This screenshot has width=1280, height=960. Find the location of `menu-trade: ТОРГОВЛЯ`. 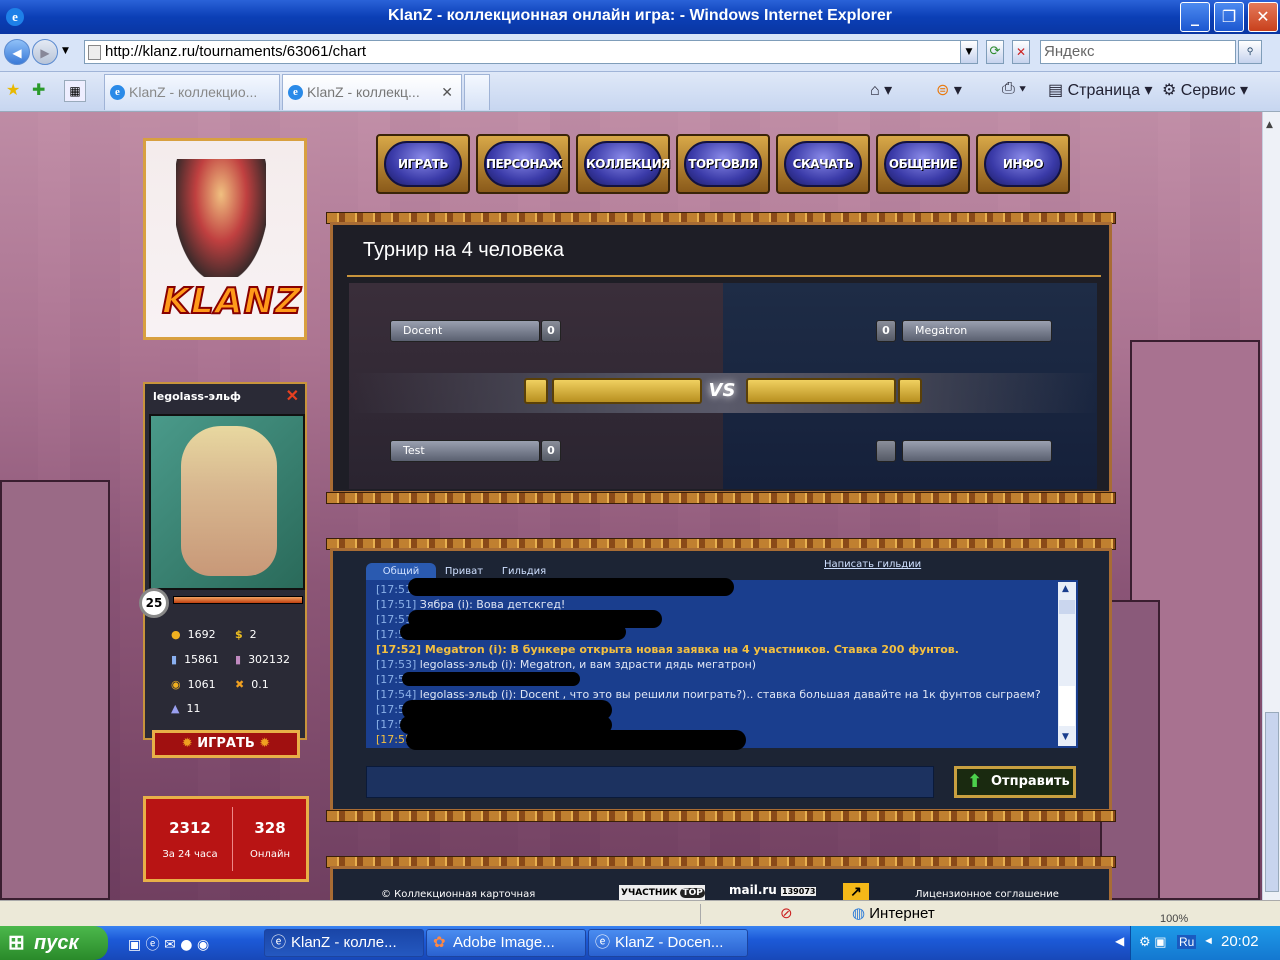

menu-trade: ТОРГОВЛЯ is located at coordinates (723, 164).